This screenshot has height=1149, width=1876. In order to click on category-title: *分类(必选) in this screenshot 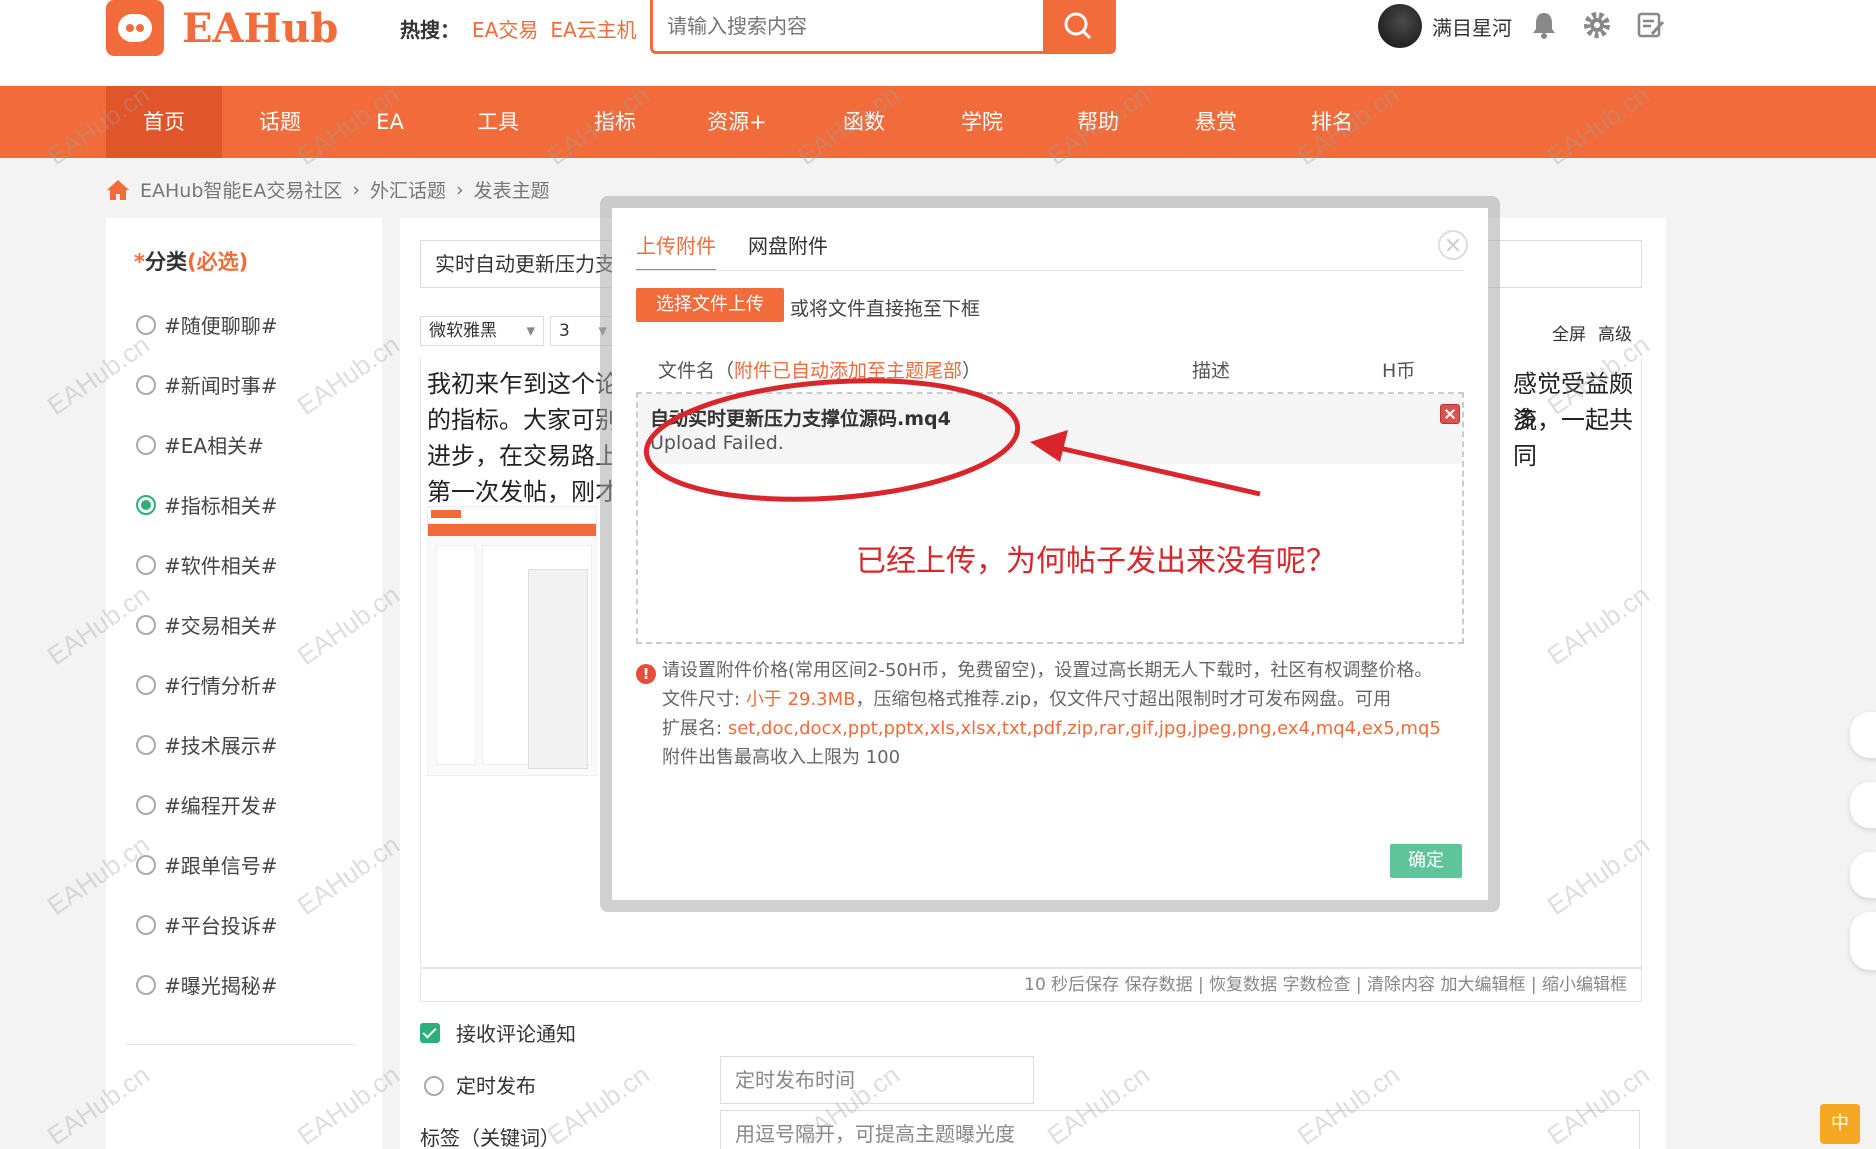, I will do `click(191, 262)`.